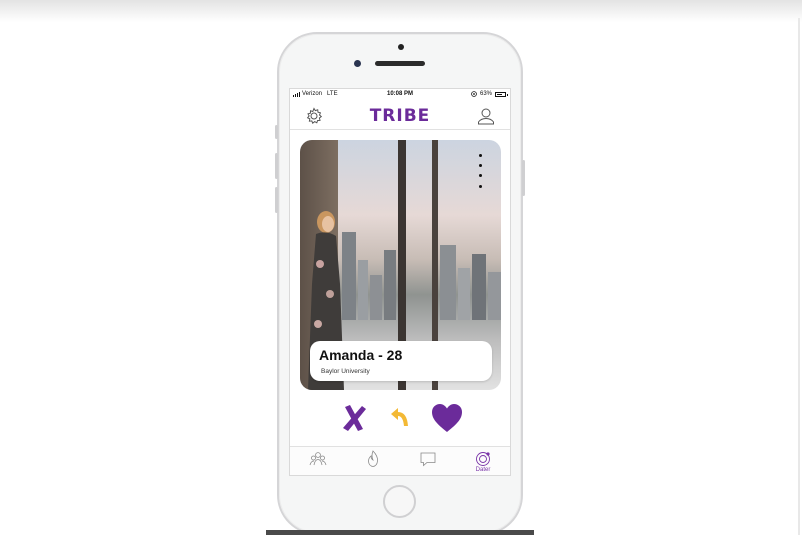 The width and height of the screenshot is (802, 535). I want to click on background-top-shade, so click(401, 11).